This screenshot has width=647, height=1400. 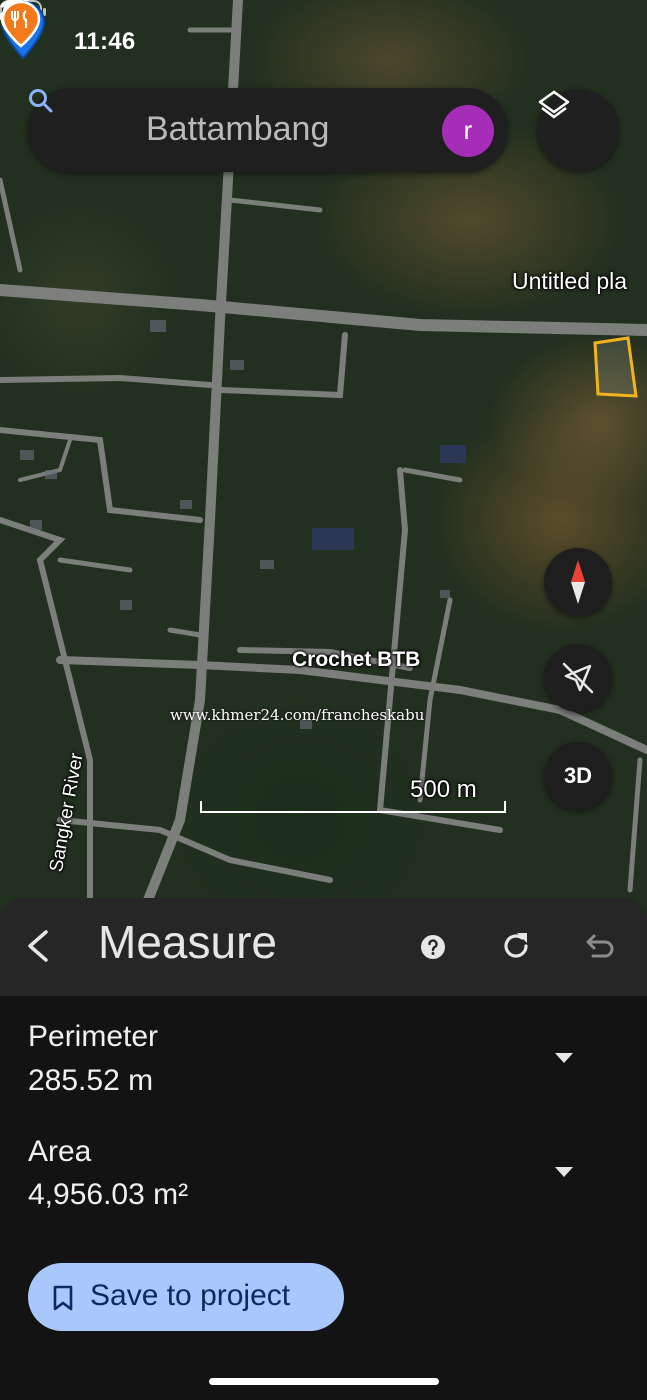 What do you see at coordinates (433, 947) in the screenshot?
I see `help-icon` at bounding box center [433, 947].